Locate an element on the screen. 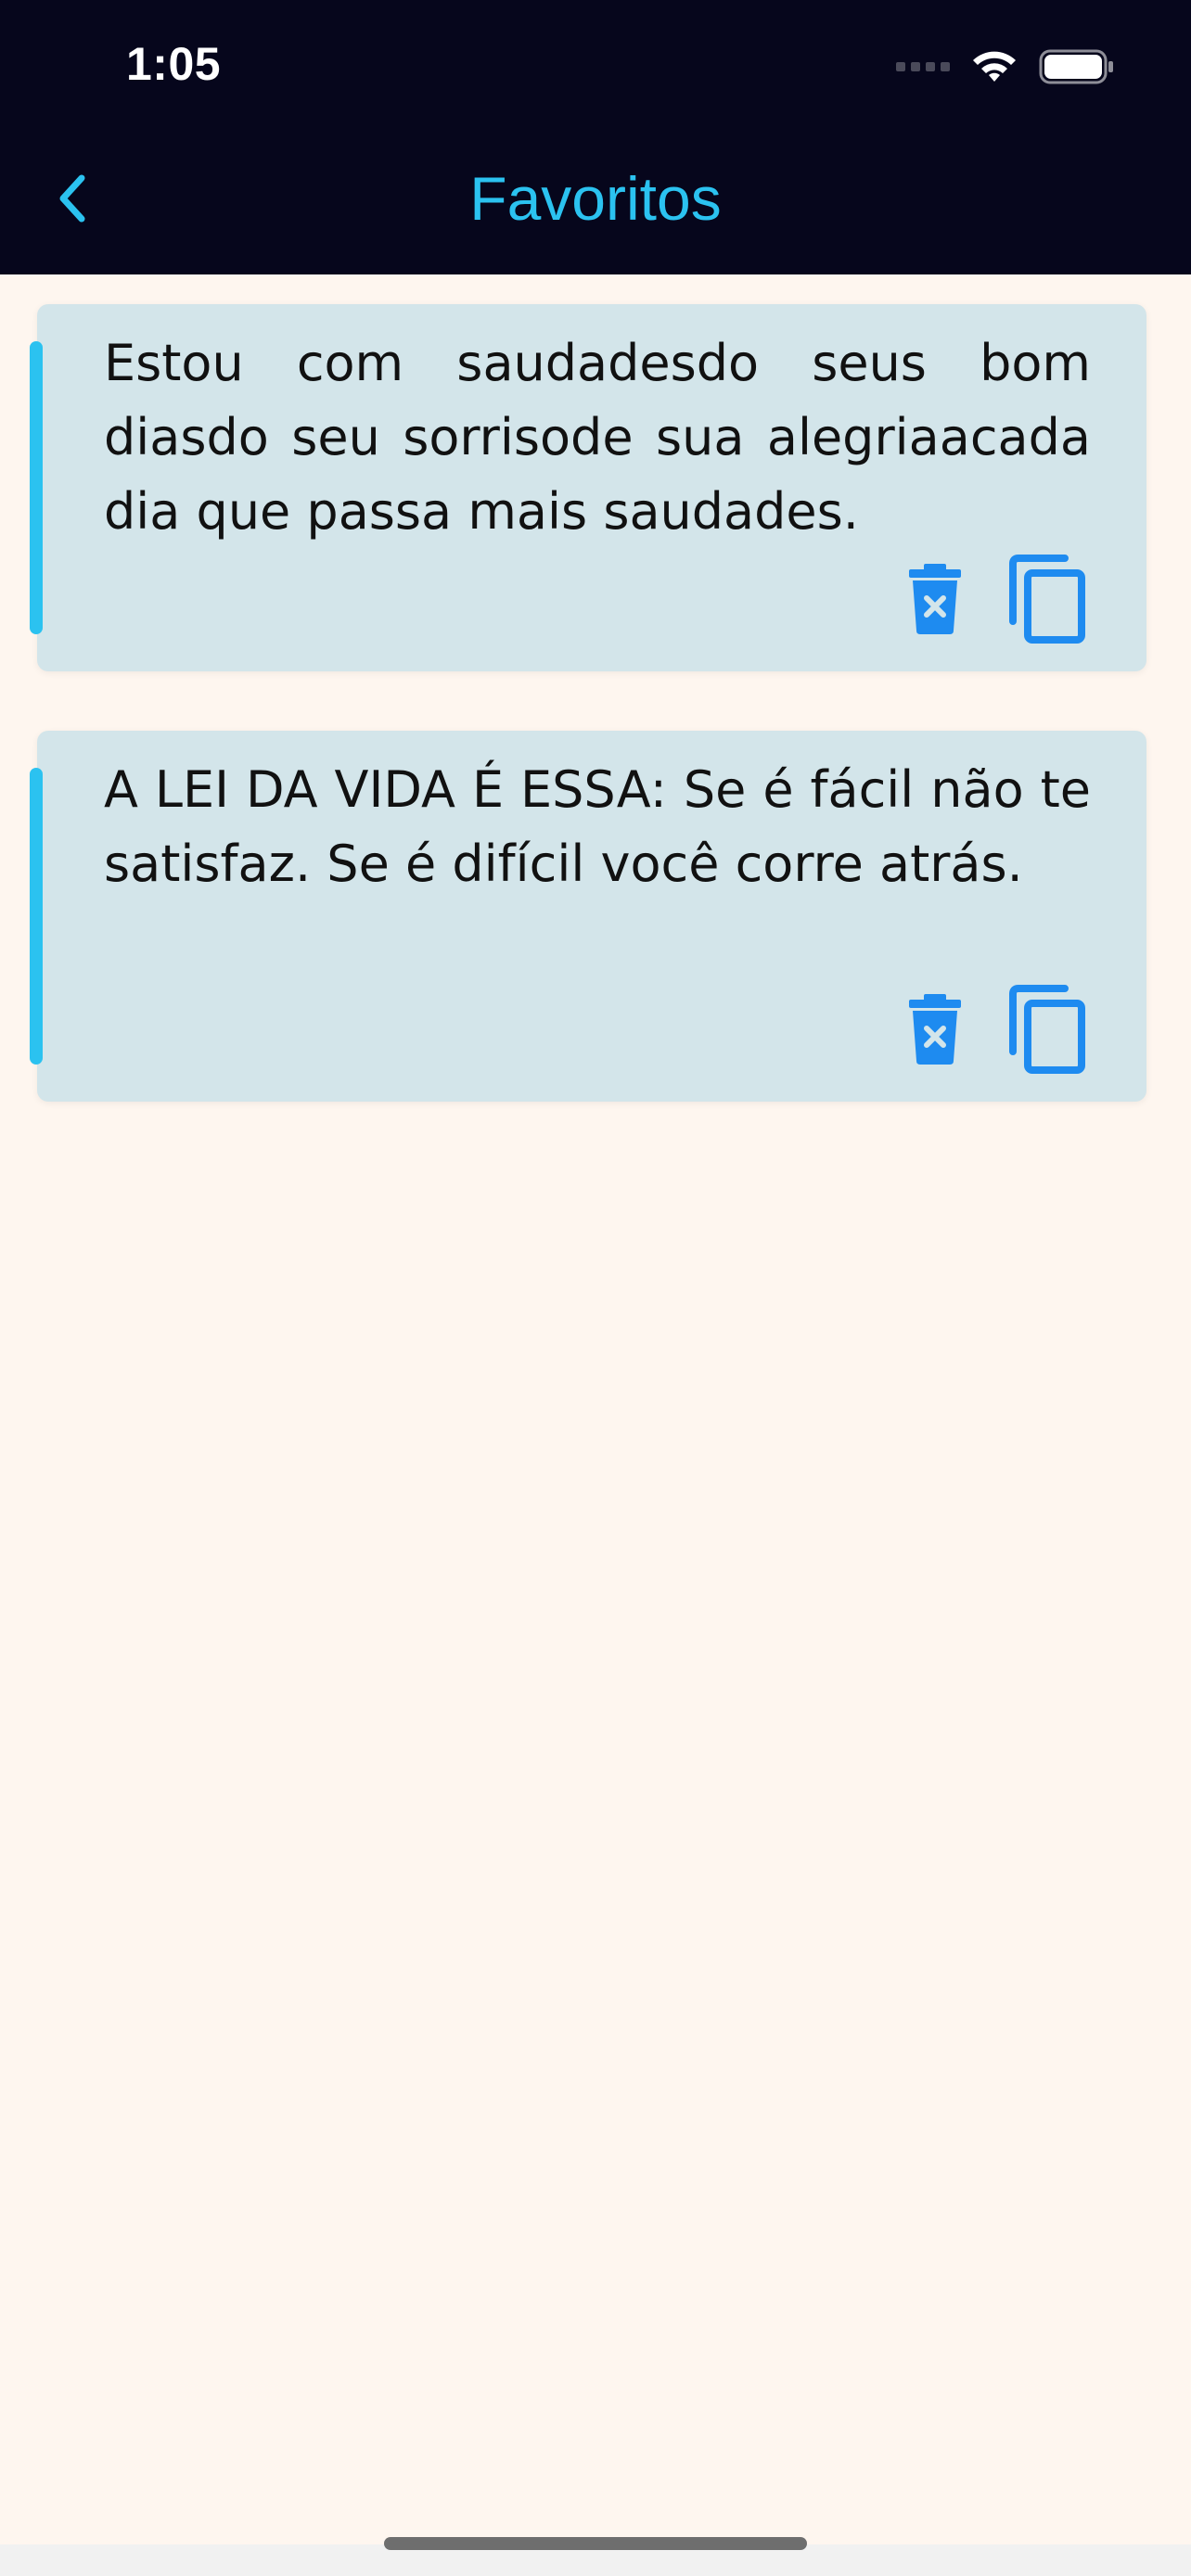  home-indicator is located at coordinates (595, 2543).